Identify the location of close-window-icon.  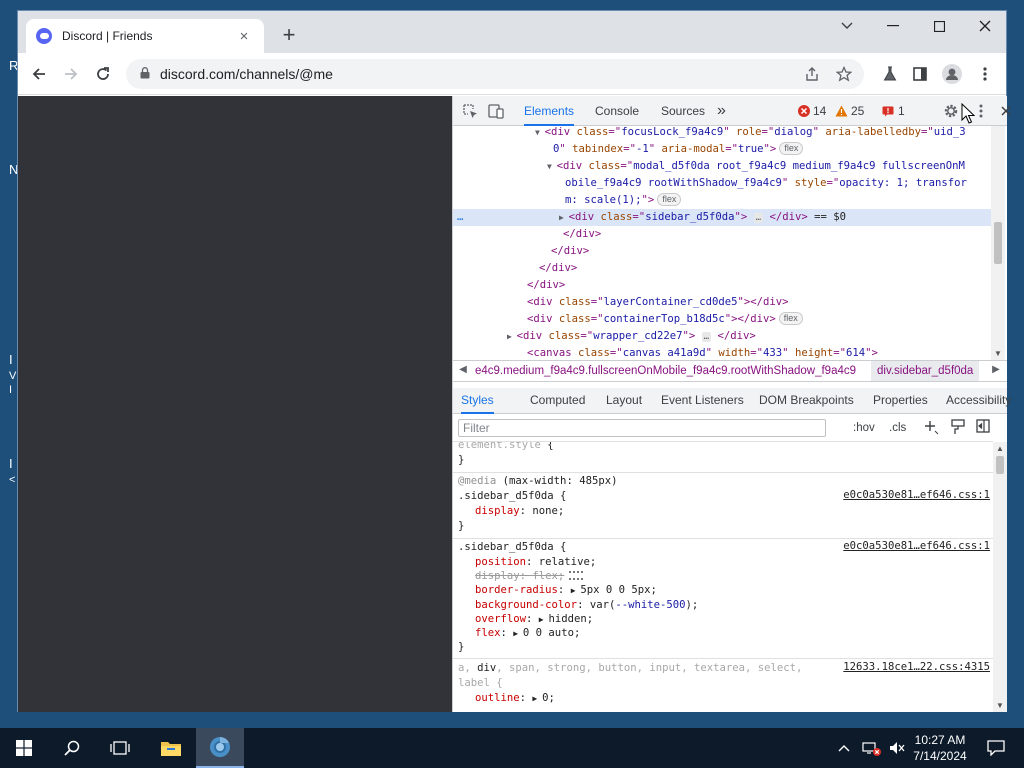
(985, 26).